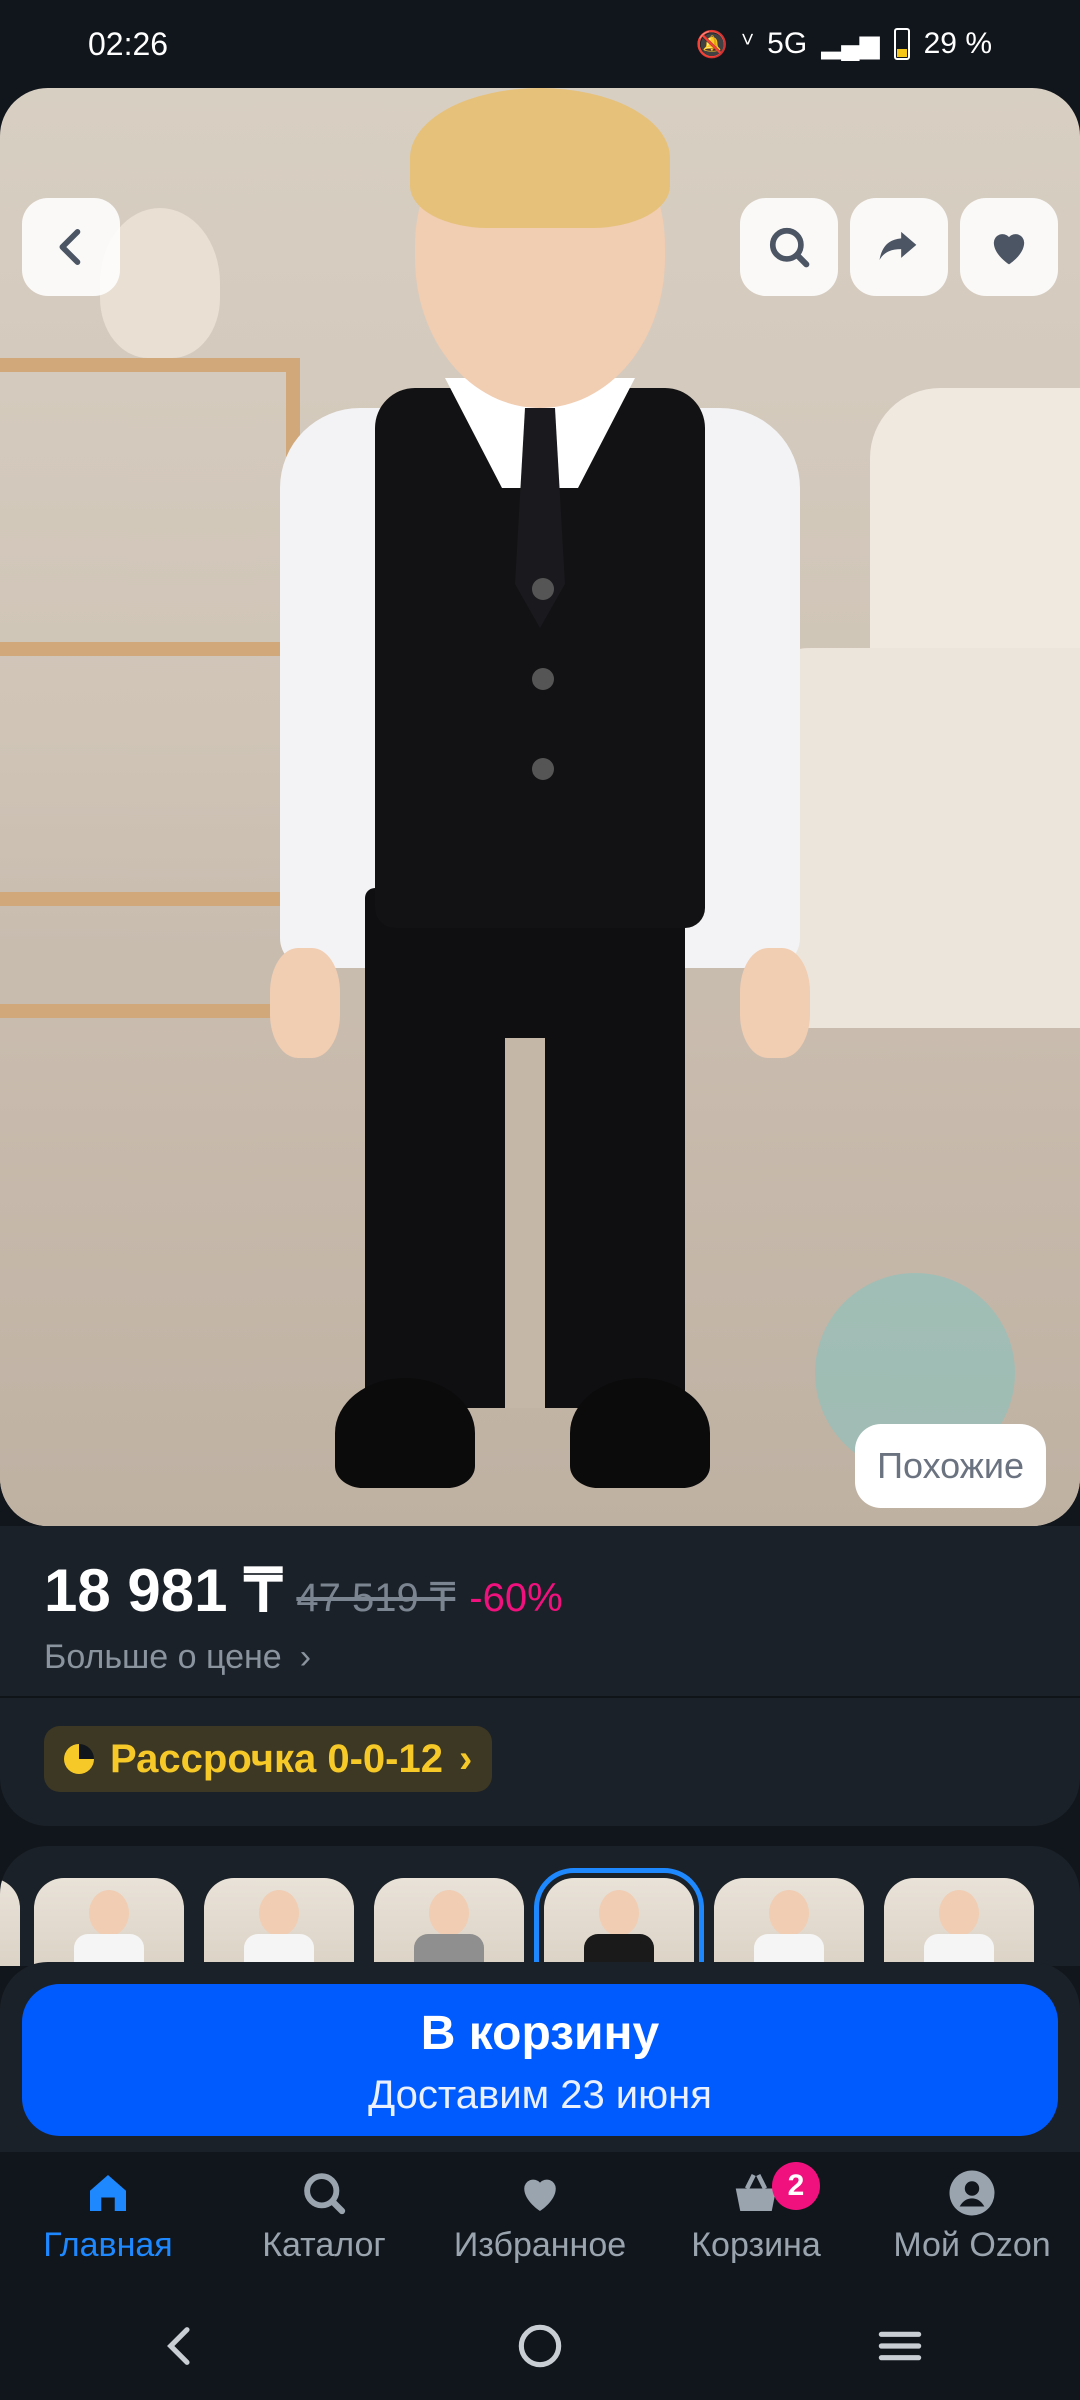 Image resolution: width=1080 pixels, height=2400 pixels. What do you see at coordinates (128, 43) in the screenshot?
I see `status-time: 02:26` at bounding box center [128, 43].